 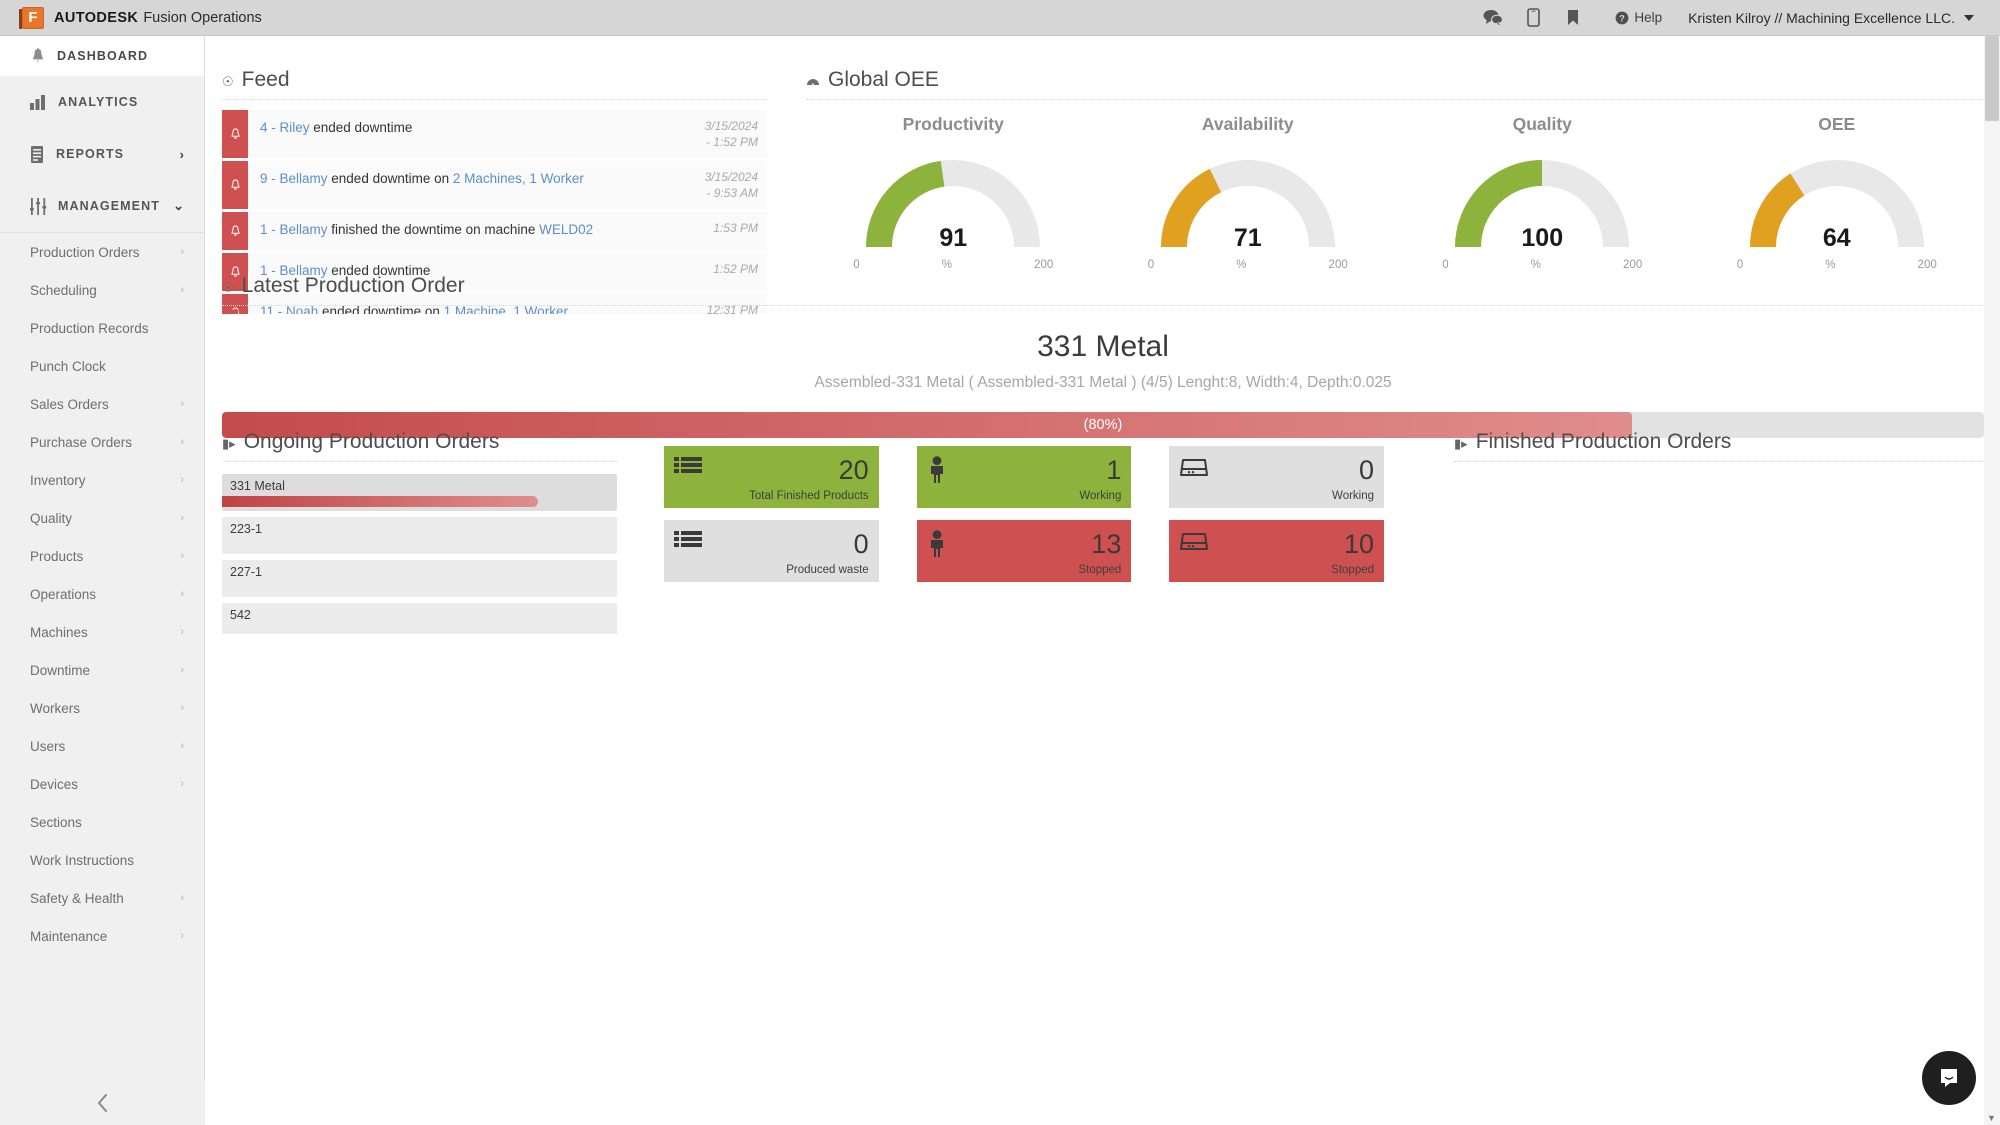 What do you see at coordinates (294, 229) in the screenshot?
I see `feed-item-actor: 1 - Bellamy` at bounding box center [294, 229].